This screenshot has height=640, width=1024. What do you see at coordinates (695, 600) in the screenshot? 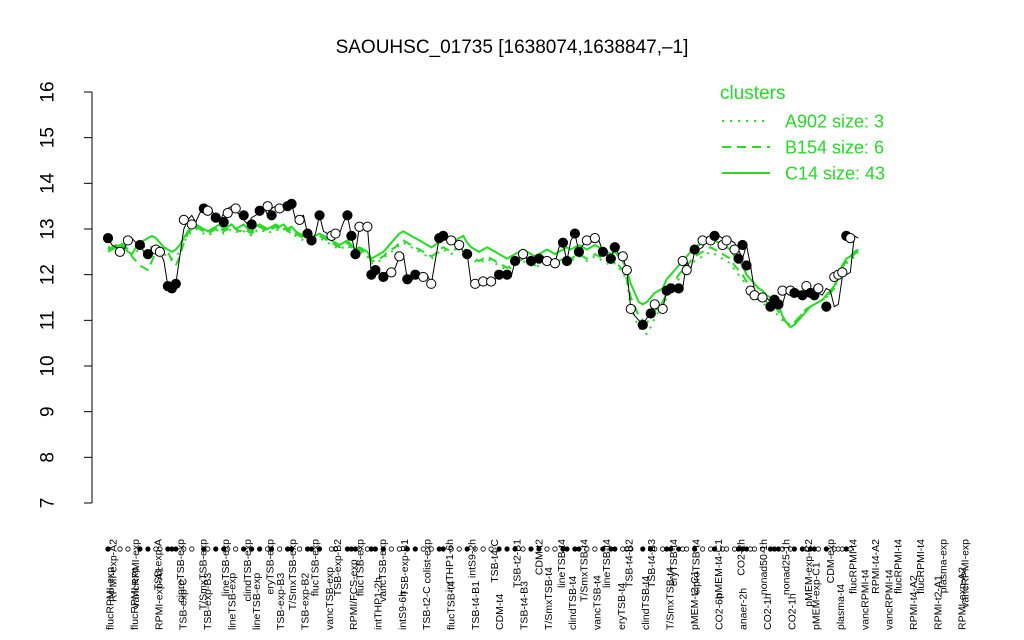
I see `x-label-bottom-24: pMEM-t2-C1` at bounding box center [695, 600].